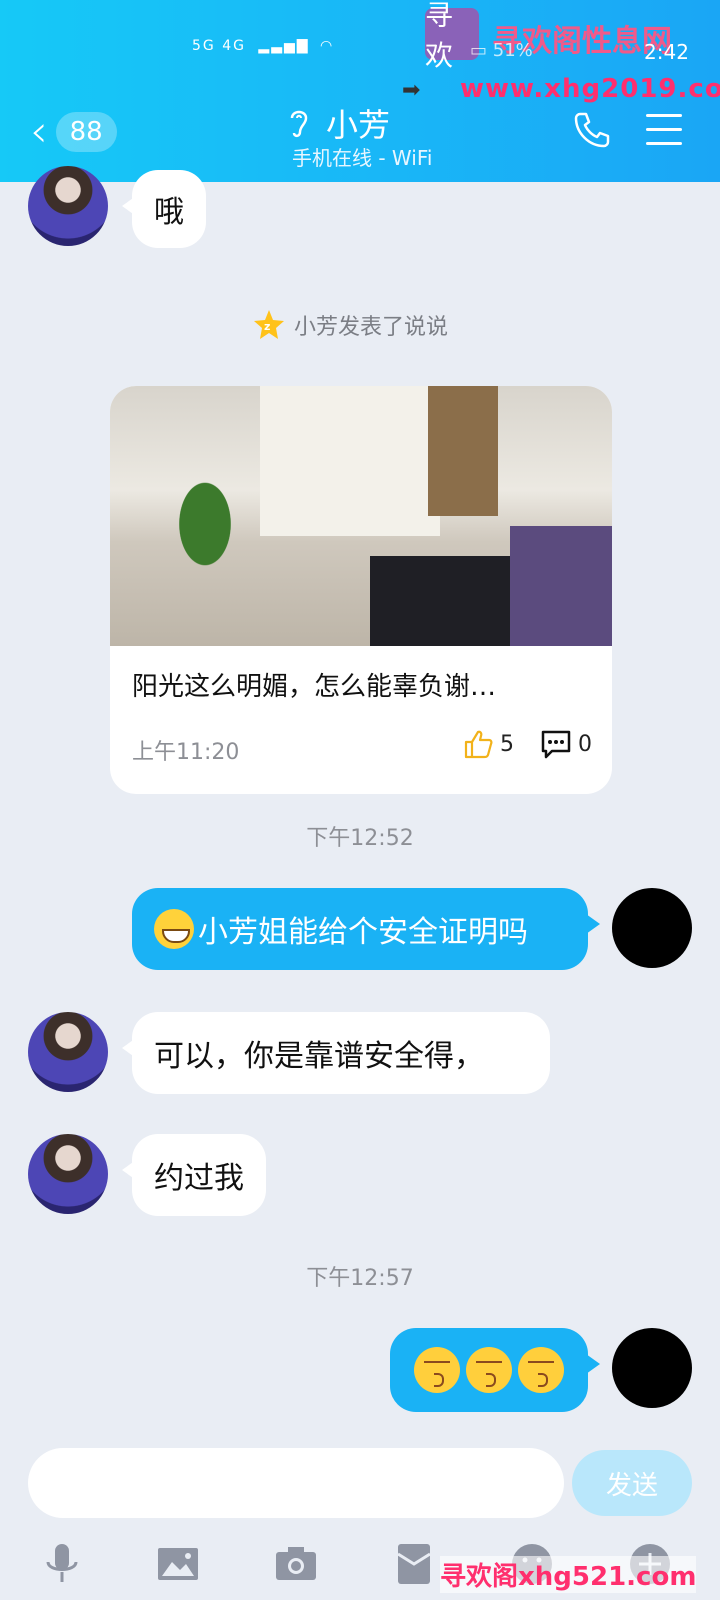  What do you see at coordinates (205, 536) in the screenshot?
I see `photo-plant` at bounding box center [205, 536].